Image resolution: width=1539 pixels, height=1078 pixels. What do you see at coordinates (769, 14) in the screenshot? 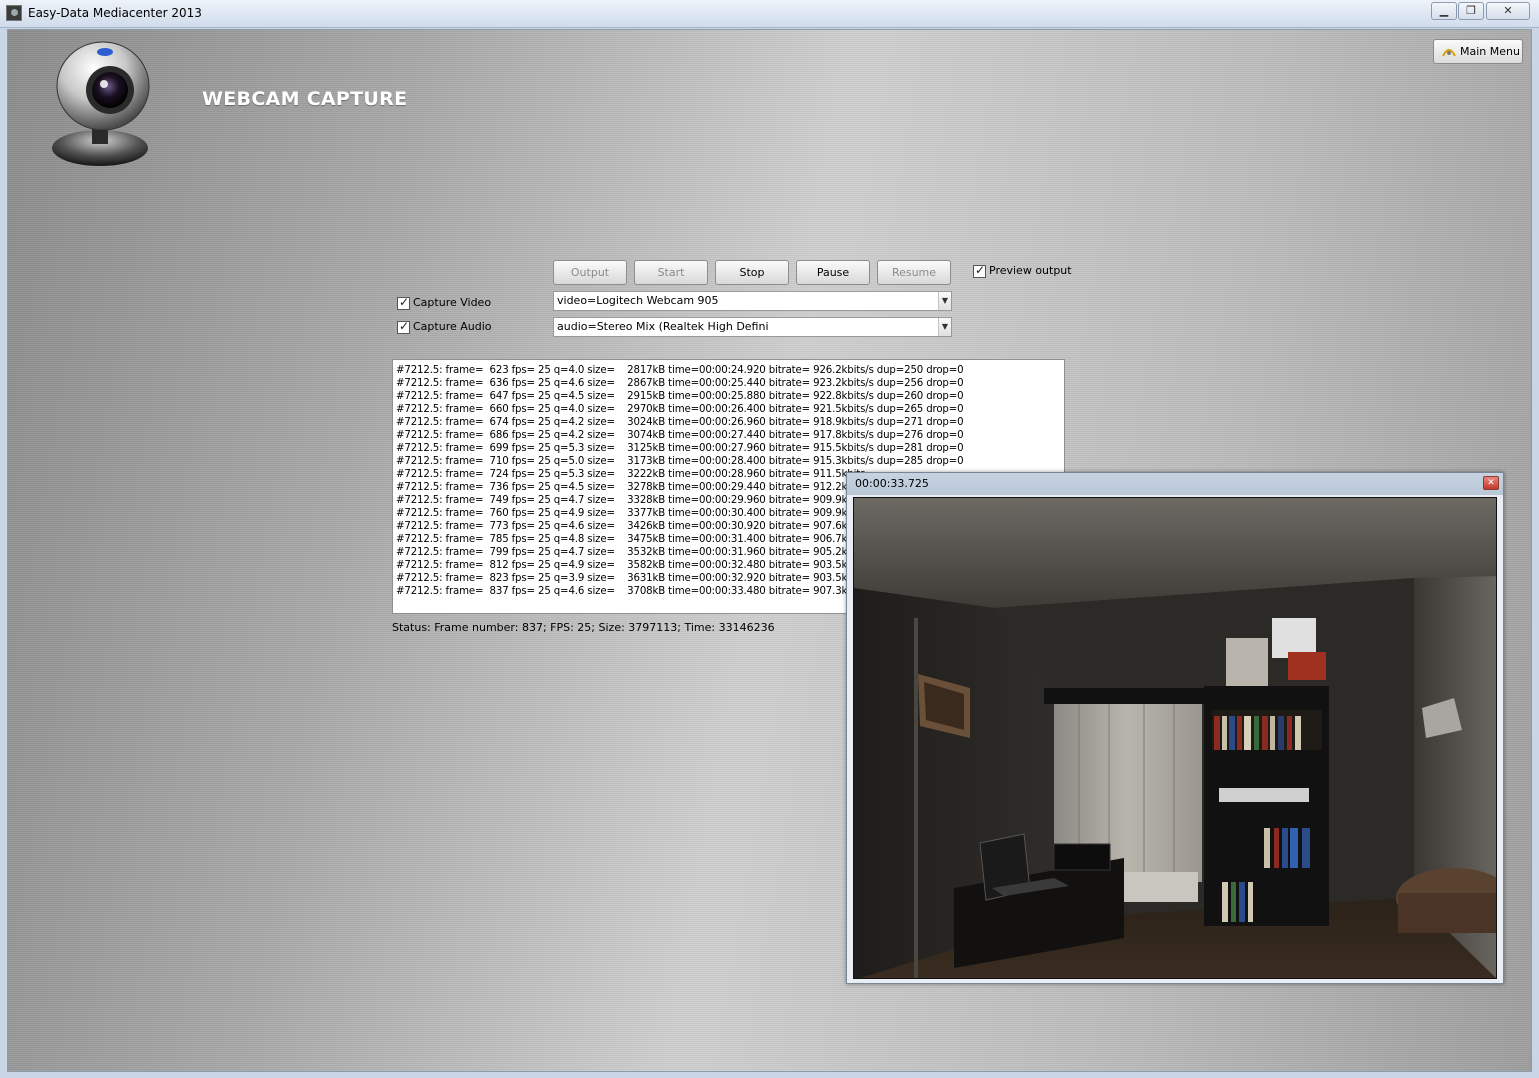
I see `window-titlebar: Easy-Data Mediacenter 2013 ▁ ❐ ✕` at bounding box center [769, 14].